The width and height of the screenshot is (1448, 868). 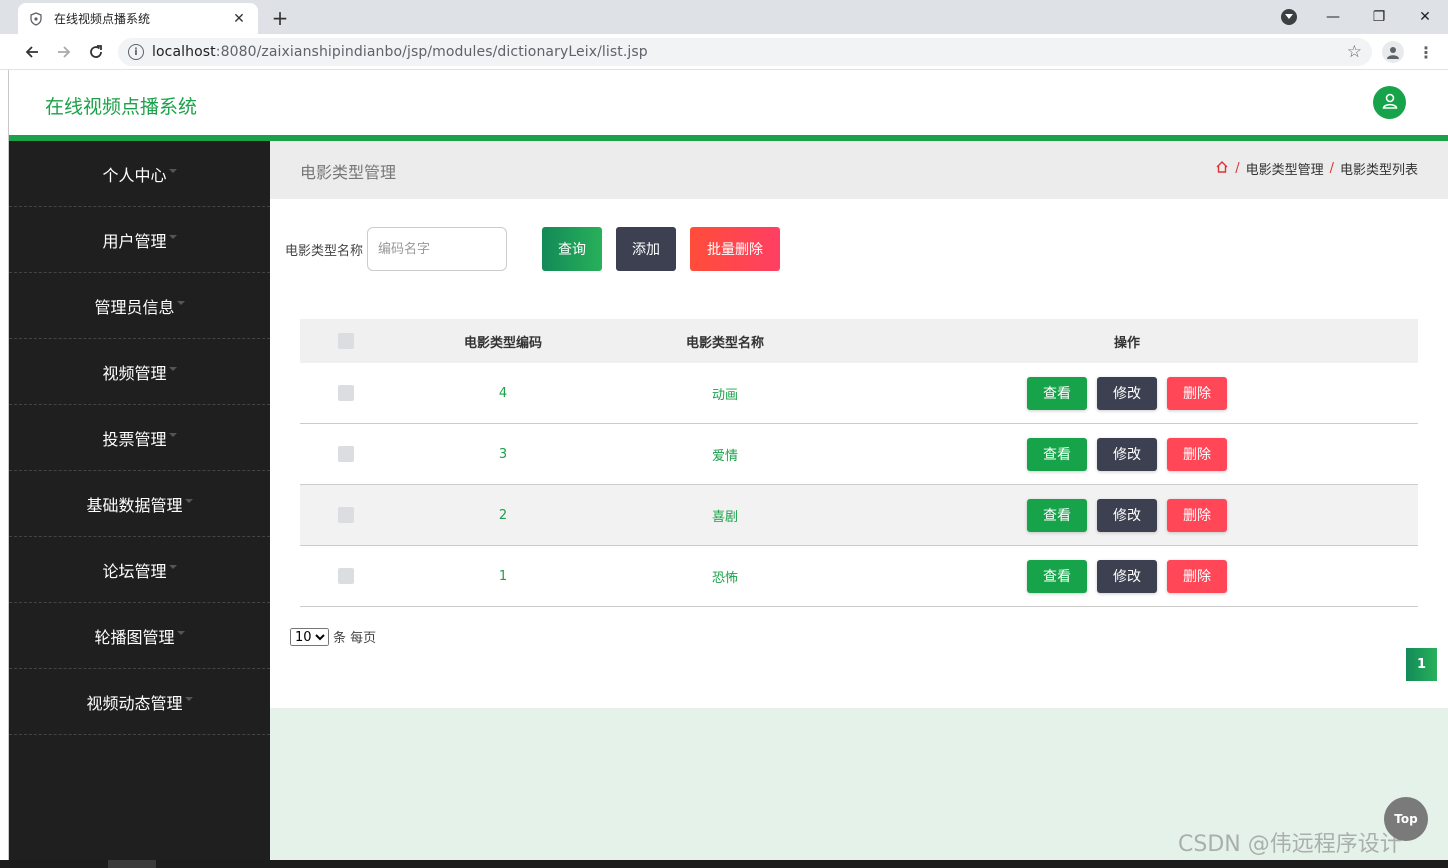 What do you see at coordinates (859, 515) in the screenshot?
I see `table-row: 2 喜剧 查看 修改 删除` at bounding box center [859, 515].